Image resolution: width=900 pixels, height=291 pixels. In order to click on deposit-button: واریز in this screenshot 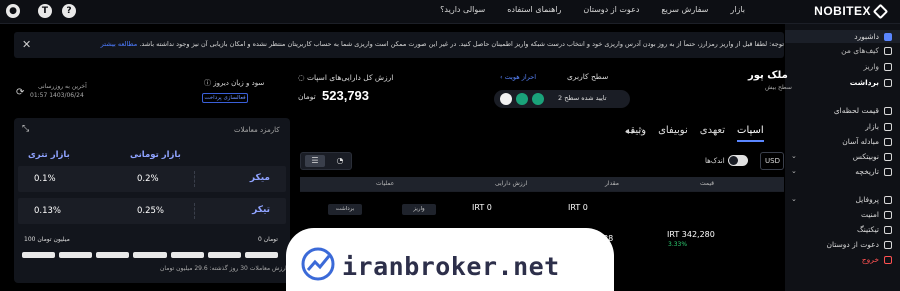, I will do `click(419, 209)`.